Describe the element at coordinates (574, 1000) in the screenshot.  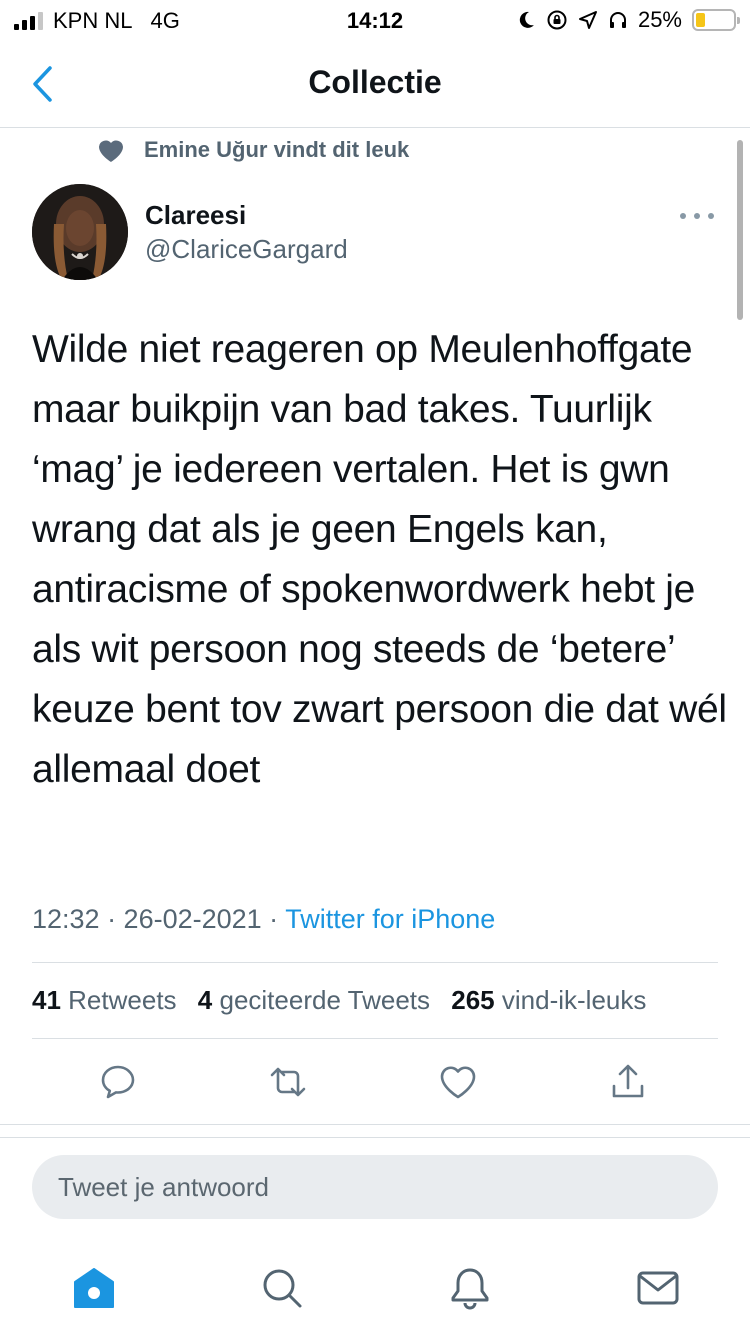
I see `likes-label: vind-ik-leuks` at that location.